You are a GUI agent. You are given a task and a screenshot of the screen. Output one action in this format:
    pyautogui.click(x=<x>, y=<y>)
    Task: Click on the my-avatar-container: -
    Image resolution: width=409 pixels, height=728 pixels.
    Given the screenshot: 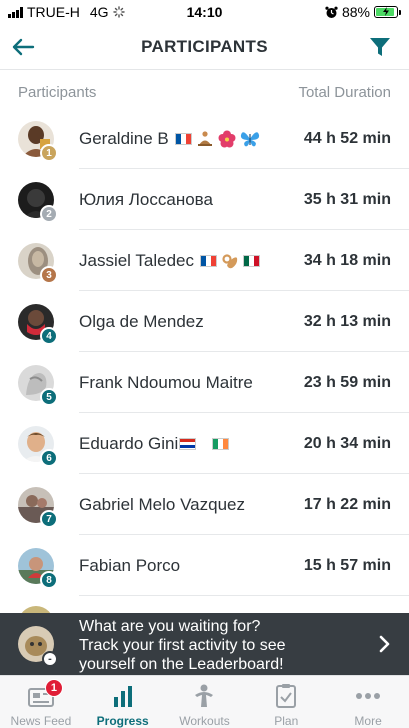 What is the action you would take?
    pyautogui.click(x=38, y=646)
    